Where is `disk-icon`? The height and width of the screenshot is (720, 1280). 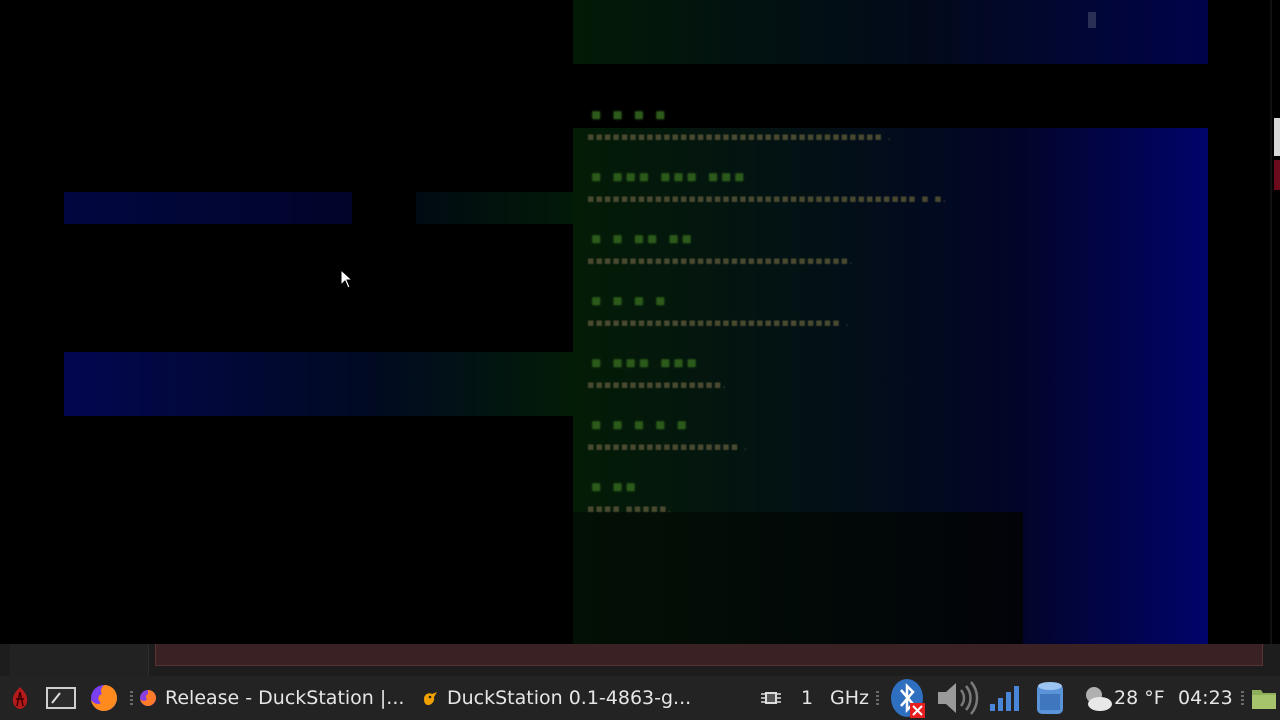 disk-icon is located at coordinates (1050, 698).